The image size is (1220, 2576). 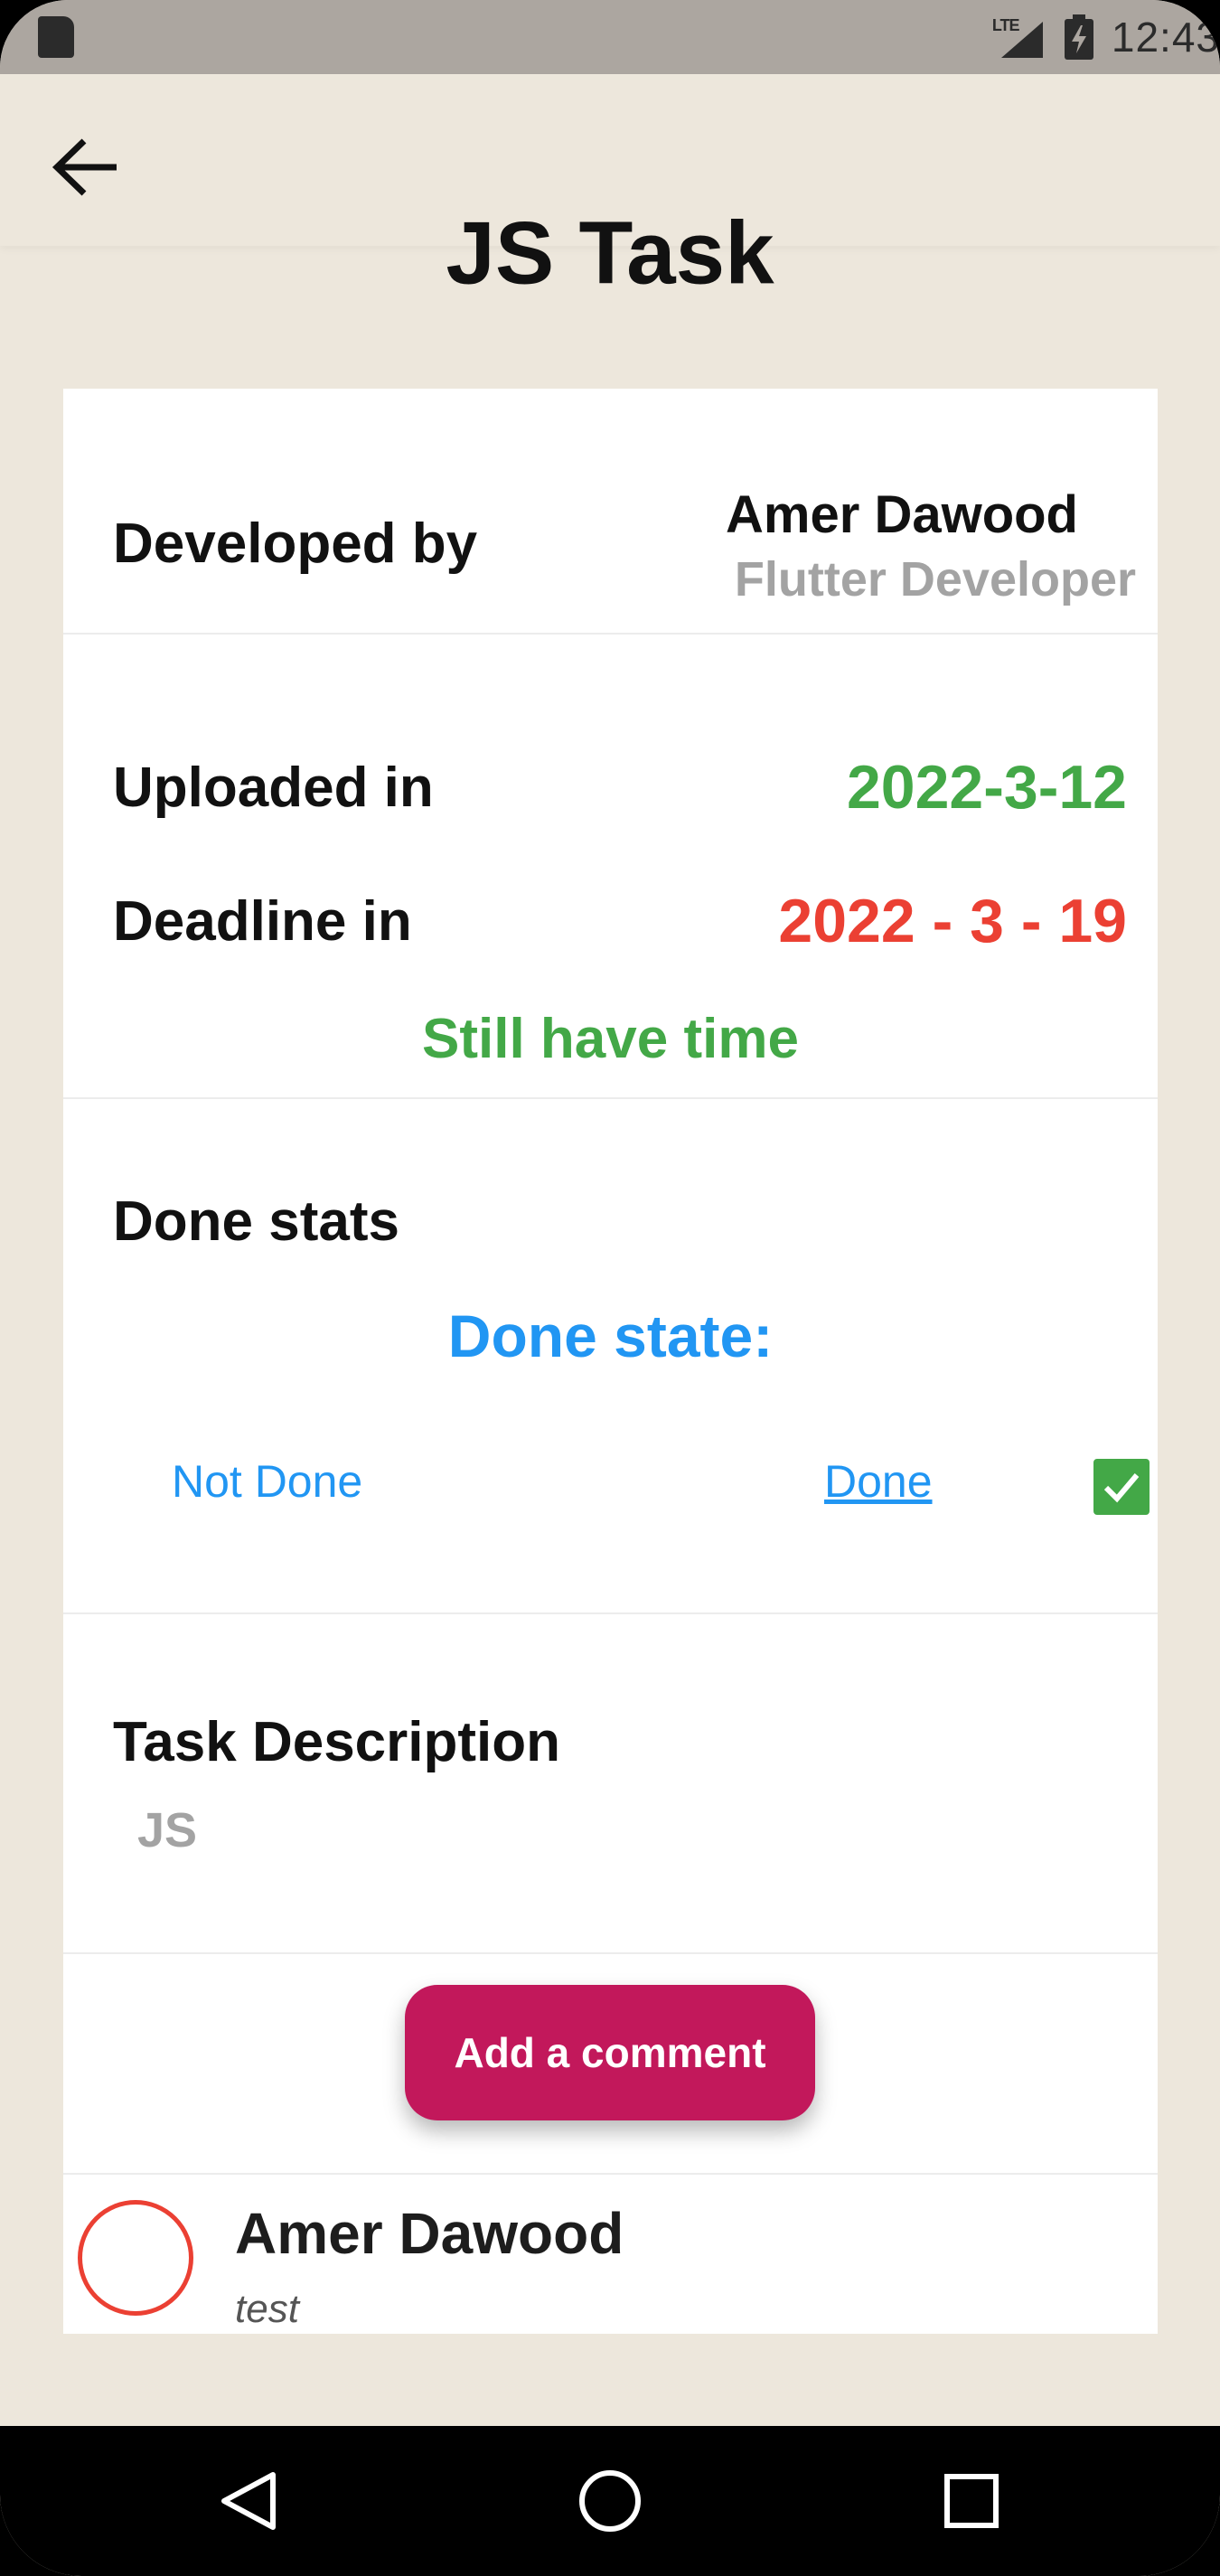 I want to click on battery-charging-icon, so click(x=1078, y=37).